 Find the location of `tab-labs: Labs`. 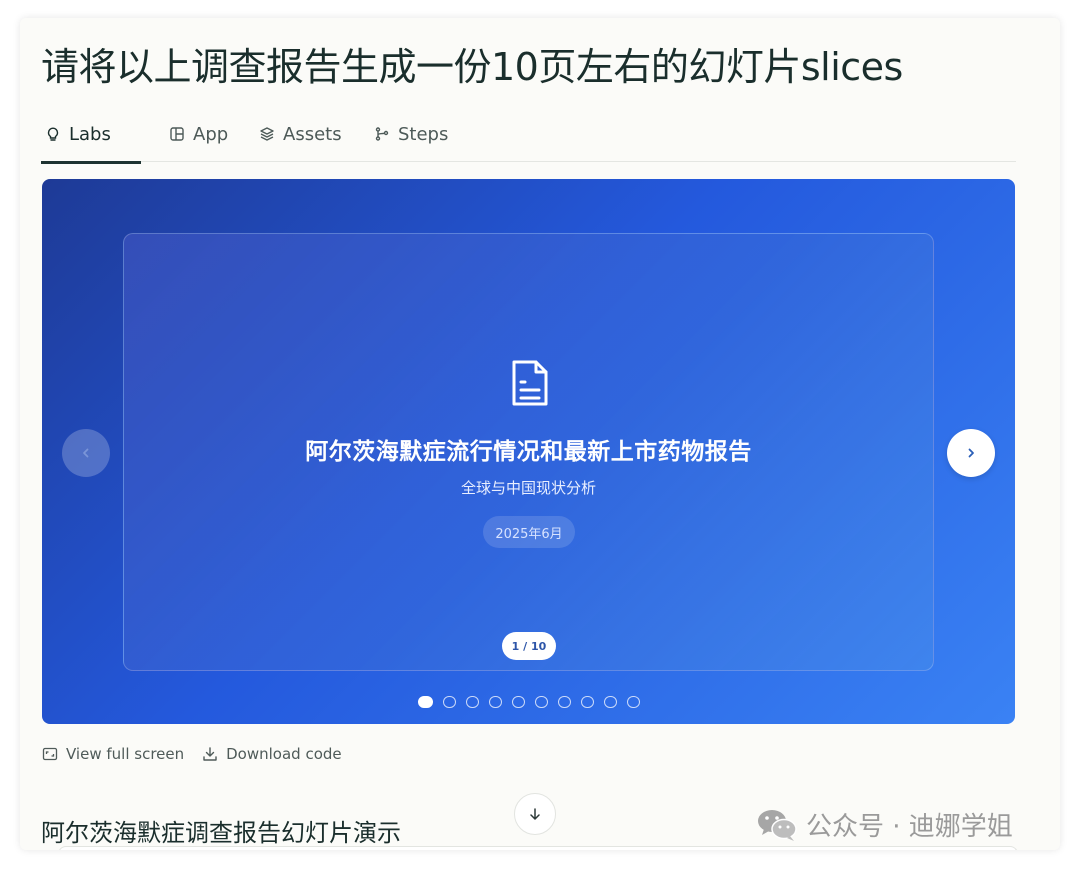

tab-labs: Labs is located at coordinates (91, 139).